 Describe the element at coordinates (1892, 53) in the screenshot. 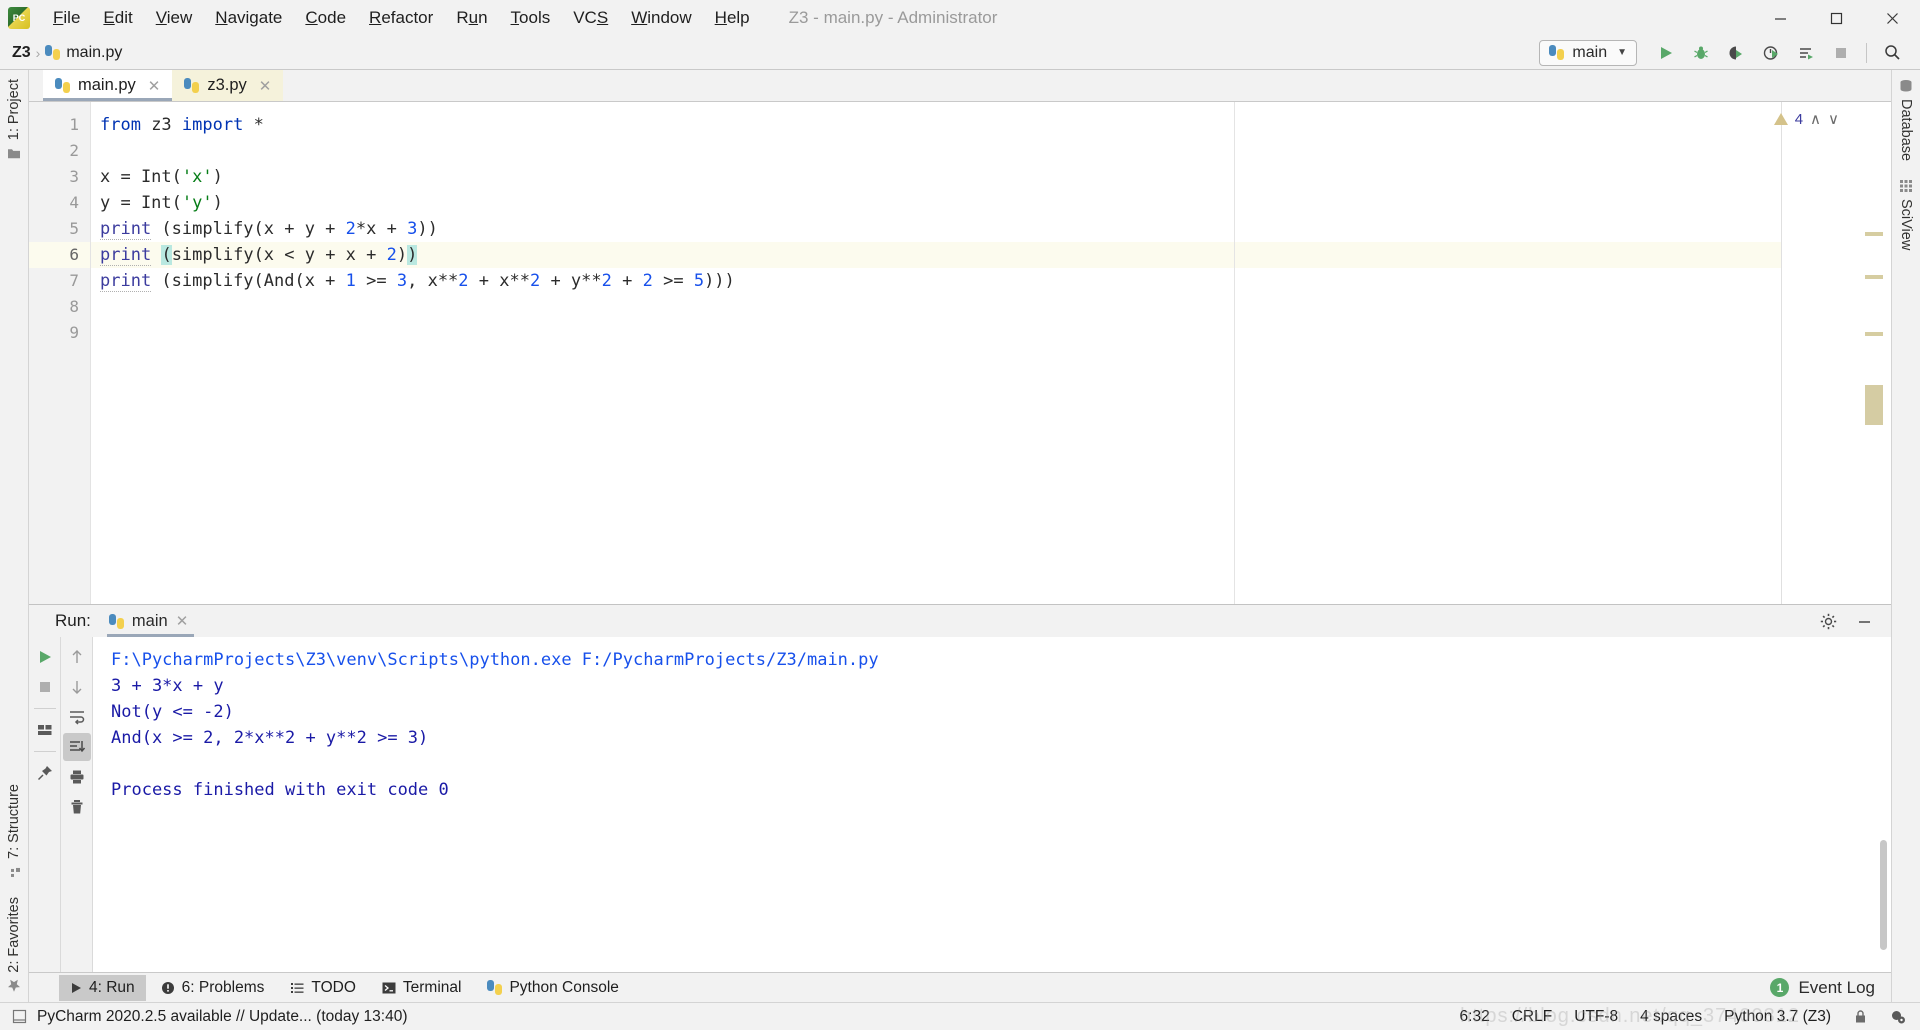

I see `search-everywhere-button` at that location.